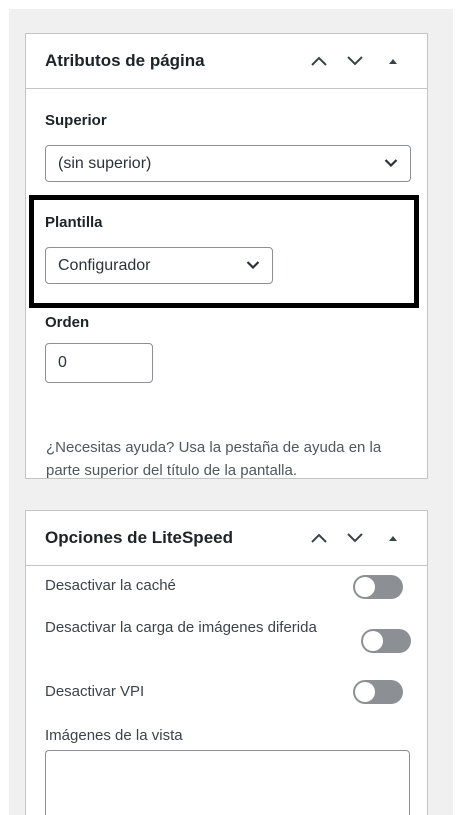 The image size is (463, 815). What do you see at coordinates (139, 537) in the screenshot?
I see `litespeed-title: Opciones de LiteSpeed` at bounding box center [139, 537].